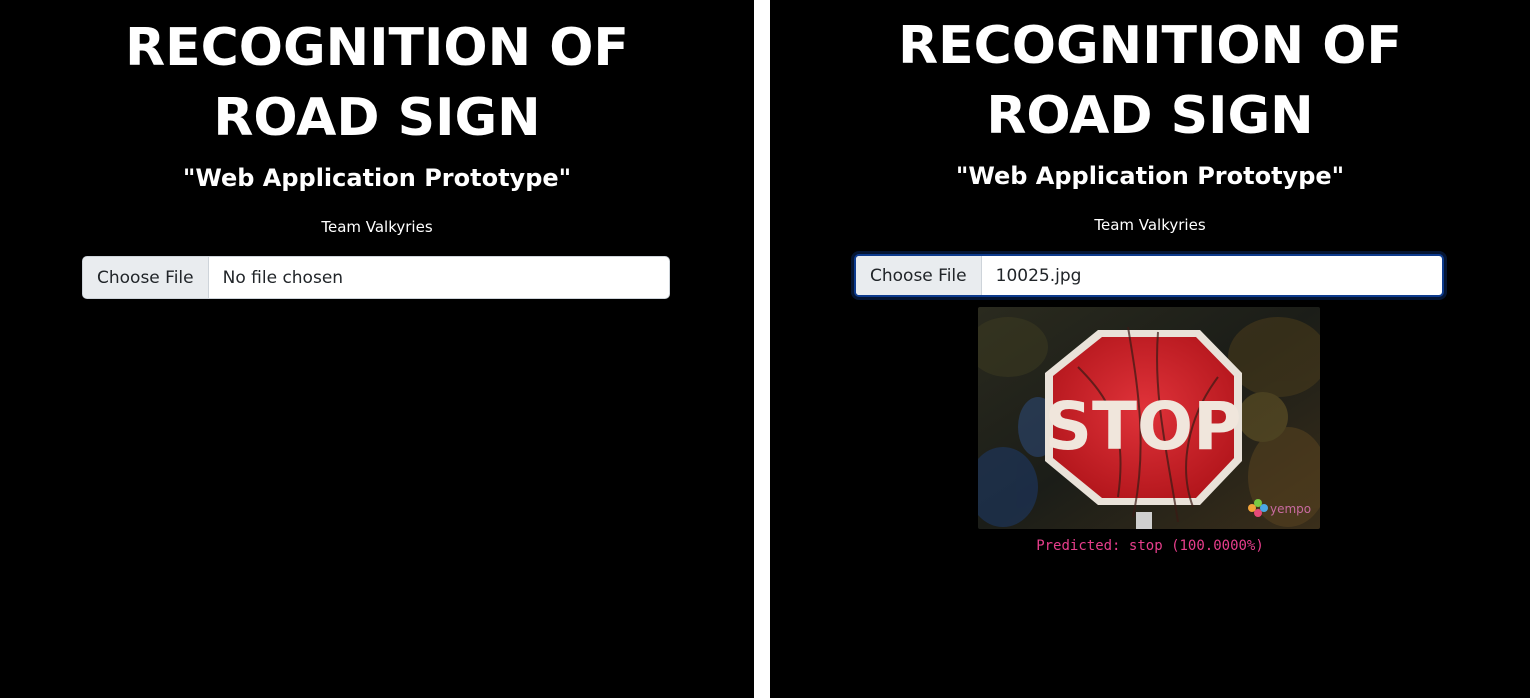  I want to click on file-upload-input: Choose File No file chosen, so click(376, 277).